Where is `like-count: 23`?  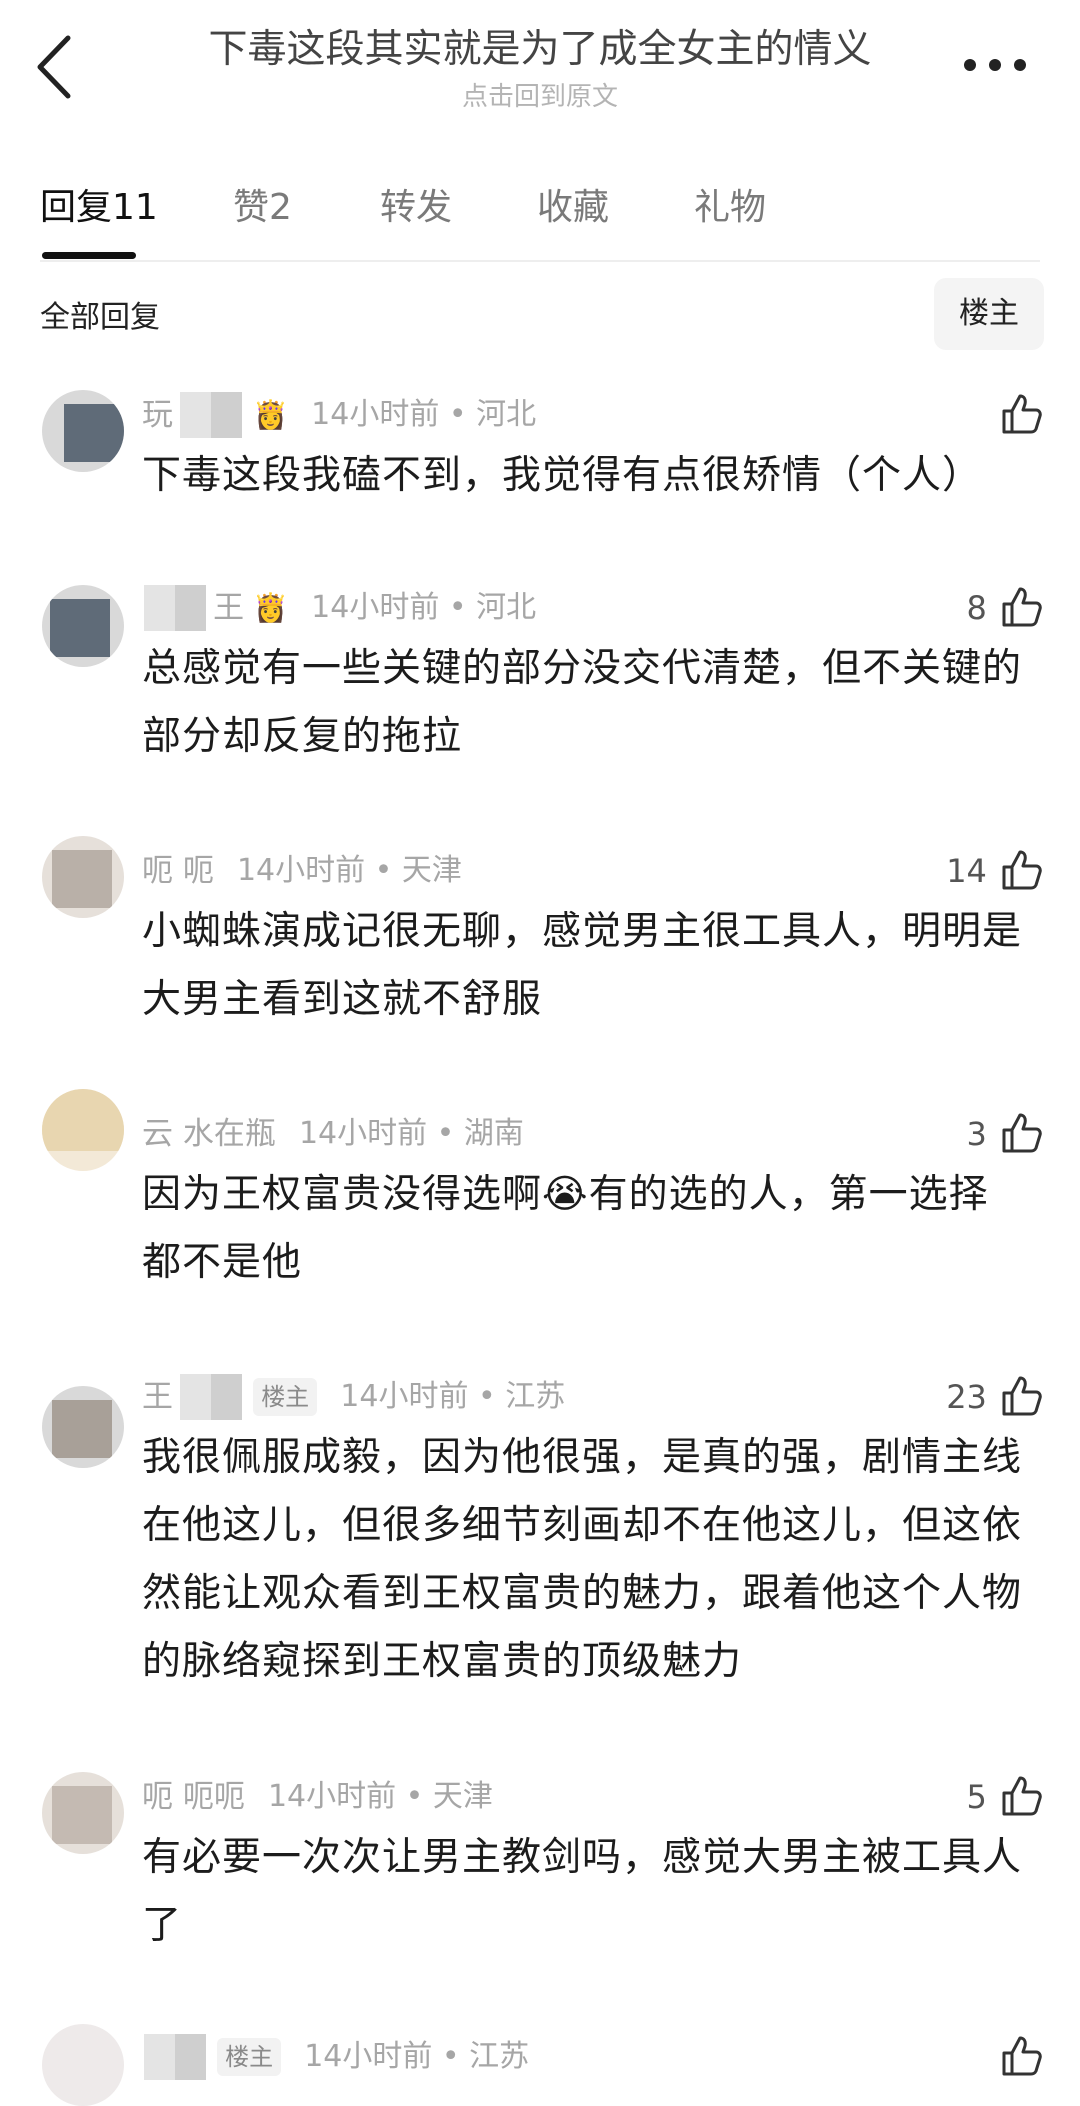
like-count: 23 is located at coordinates (966, 1397).